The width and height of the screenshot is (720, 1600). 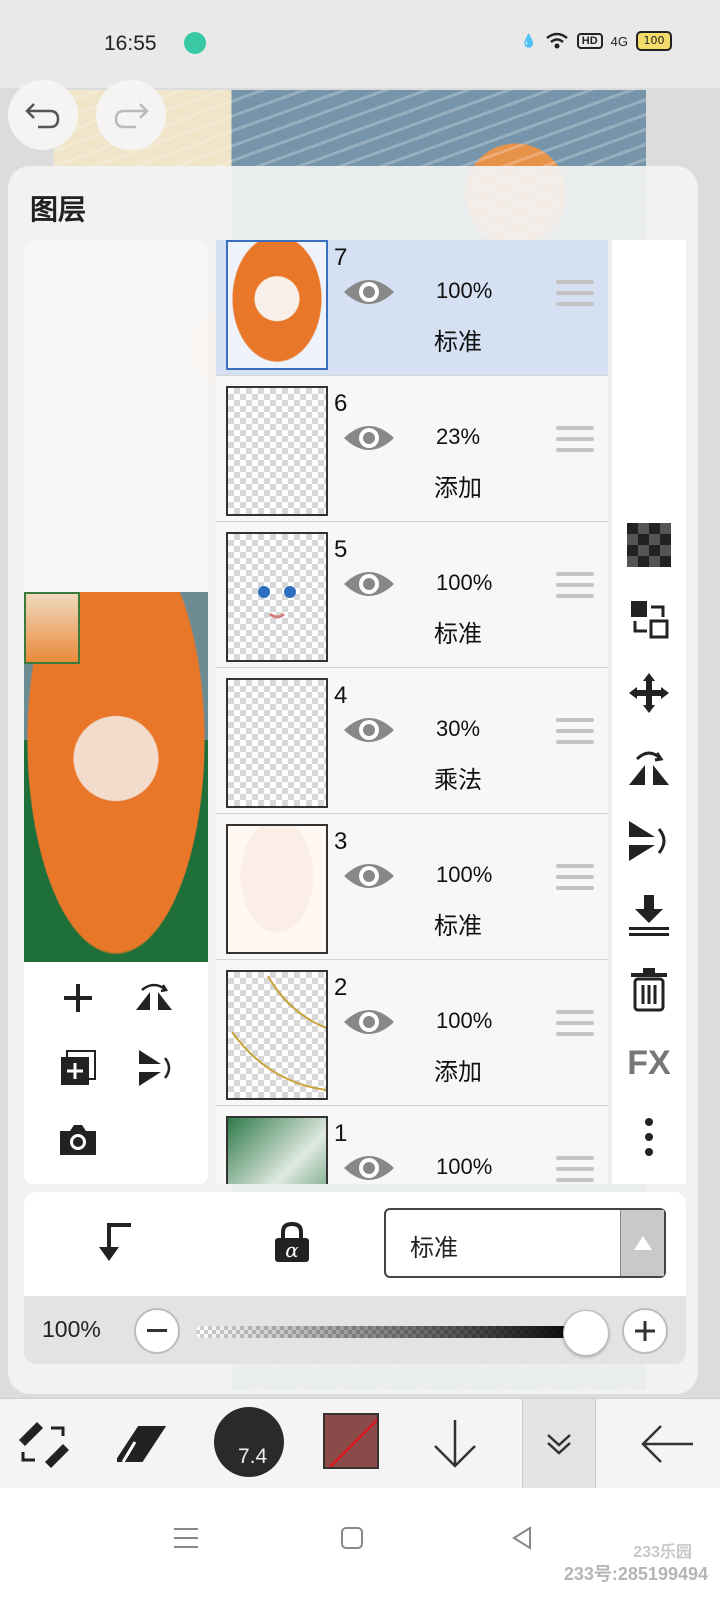 What do you see at coordinates (292, 1250) in the screenshot?
I see `alpha-label: α` at bounding box center [292, 1250].